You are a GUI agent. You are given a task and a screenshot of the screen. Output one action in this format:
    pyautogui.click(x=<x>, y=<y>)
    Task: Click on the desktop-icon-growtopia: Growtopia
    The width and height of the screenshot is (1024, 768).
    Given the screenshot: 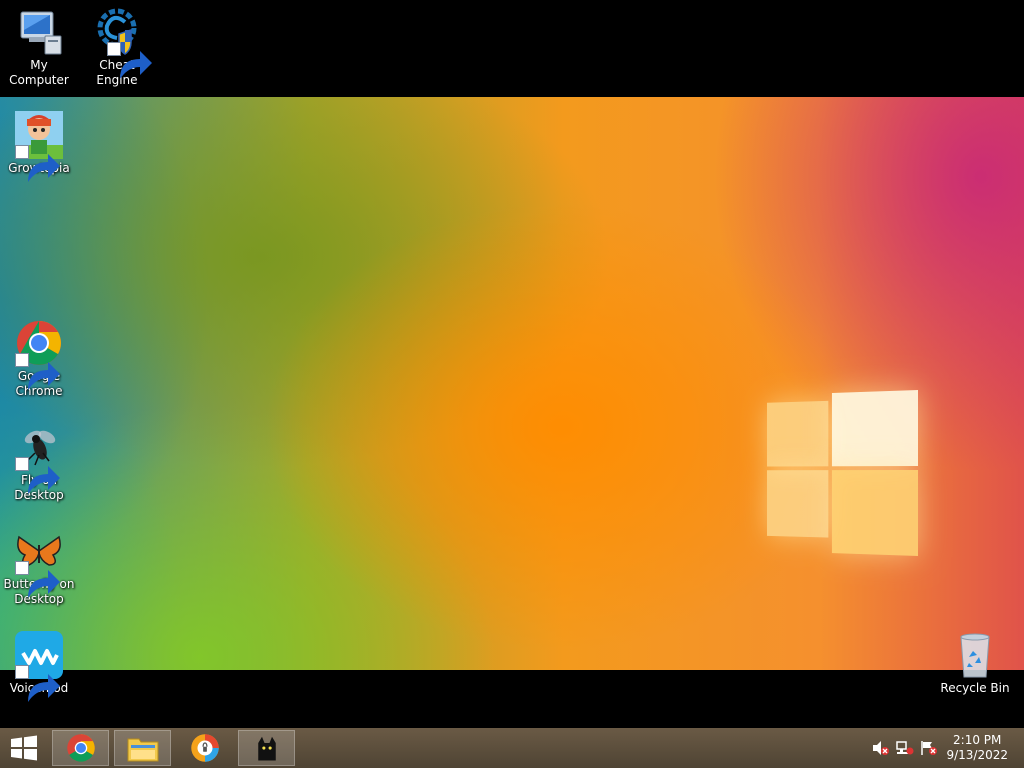 What is the action you would take?
    pyautogui.click(x=39, y=146)
    